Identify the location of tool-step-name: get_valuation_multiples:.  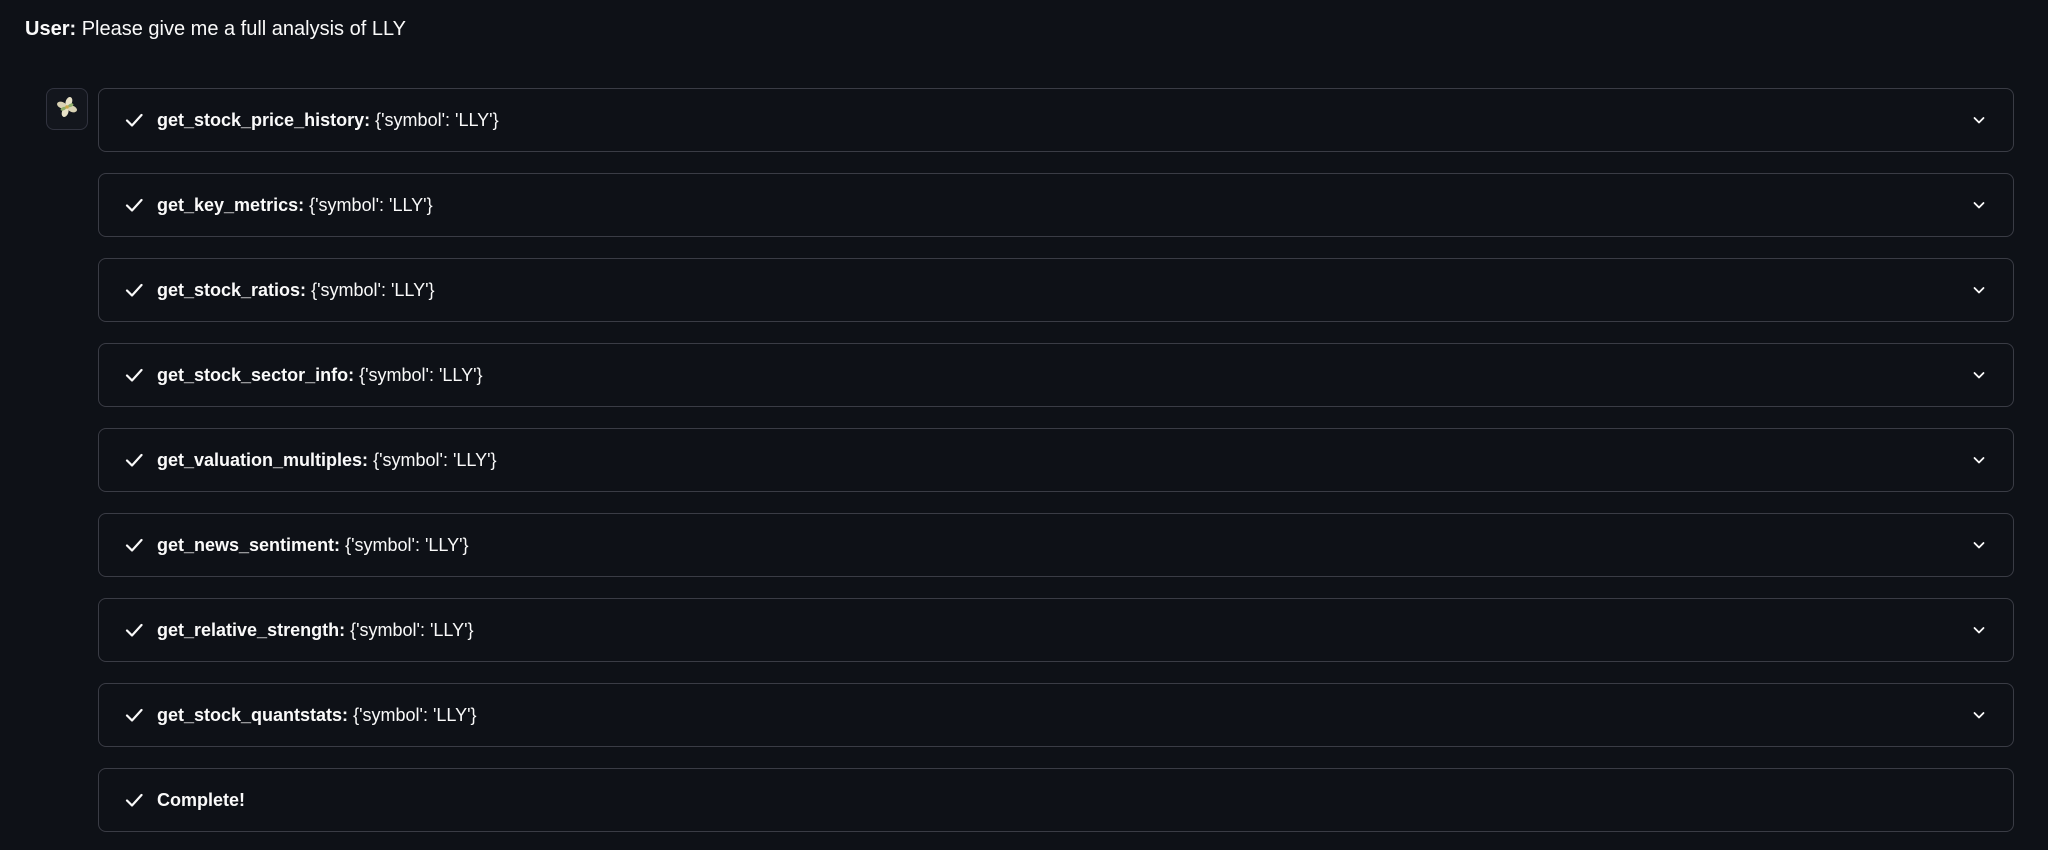
(263, 460).